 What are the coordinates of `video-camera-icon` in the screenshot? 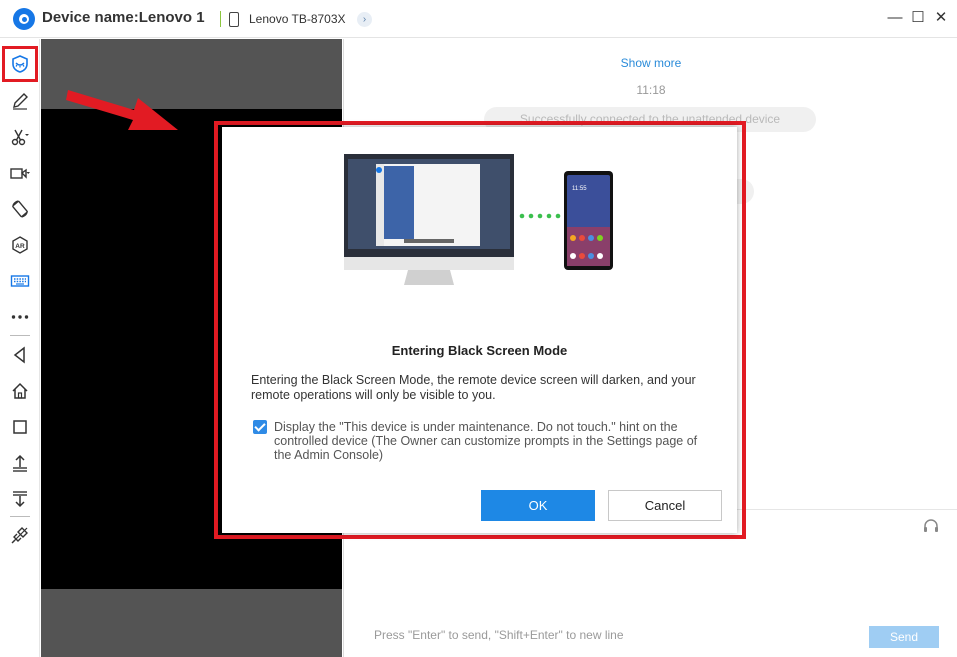 It's located at (20, 173).